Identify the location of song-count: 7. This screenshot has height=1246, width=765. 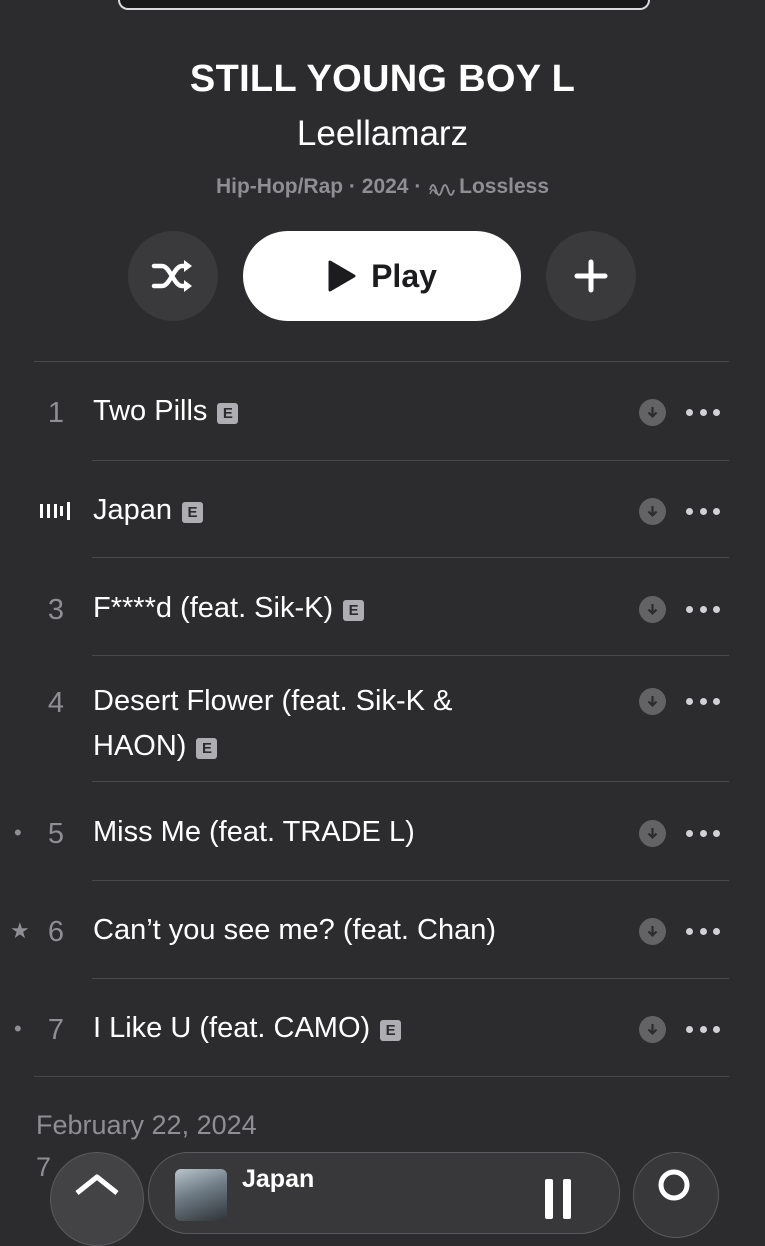
(44, 1167).